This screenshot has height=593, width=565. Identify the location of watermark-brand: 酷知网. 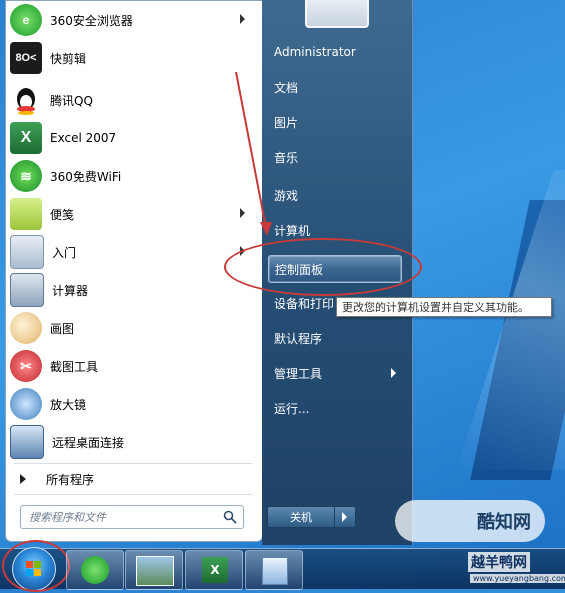
(504, 522).